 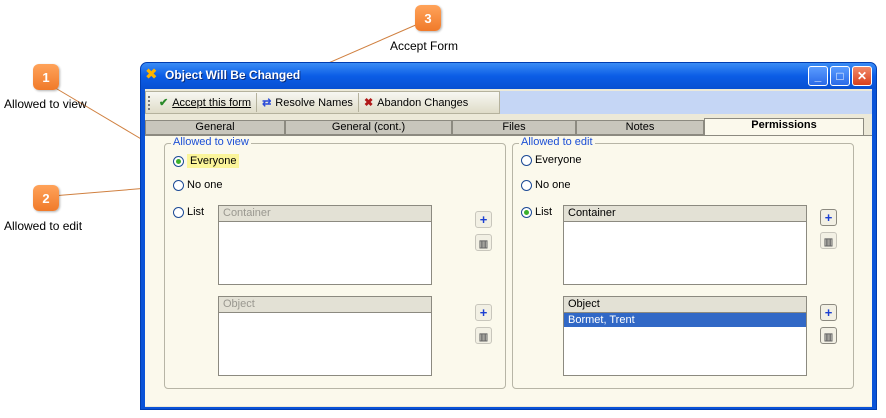 What do you see at coordinates (840, 76) in the screenshot?
I see `maximize-button: □` at bounding box center [840, 76].